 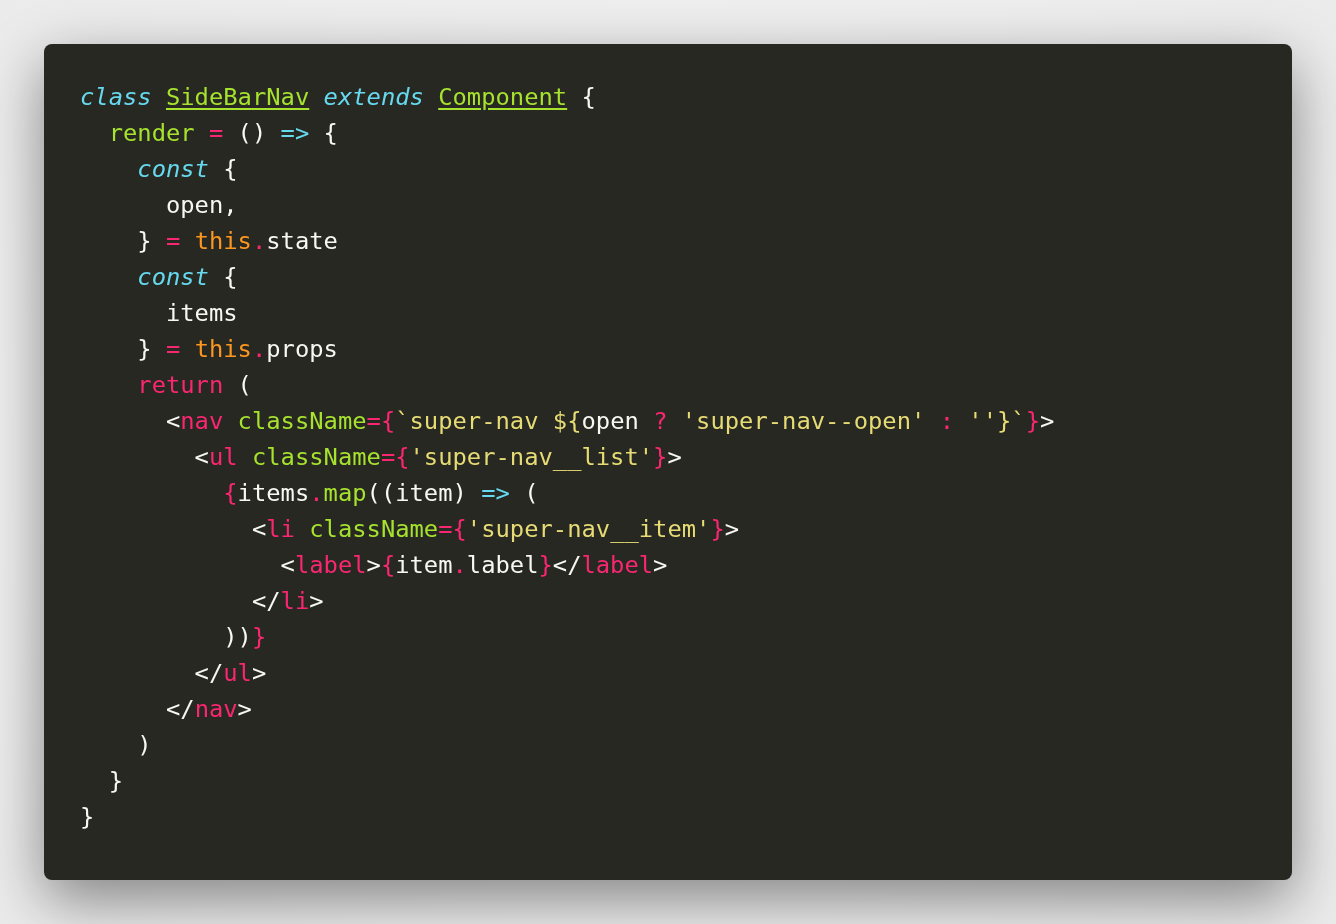 What do you see at coordinates (245, 637) in the screenshot?
I see `code-line: ))}` at bounding box center [245, 637].